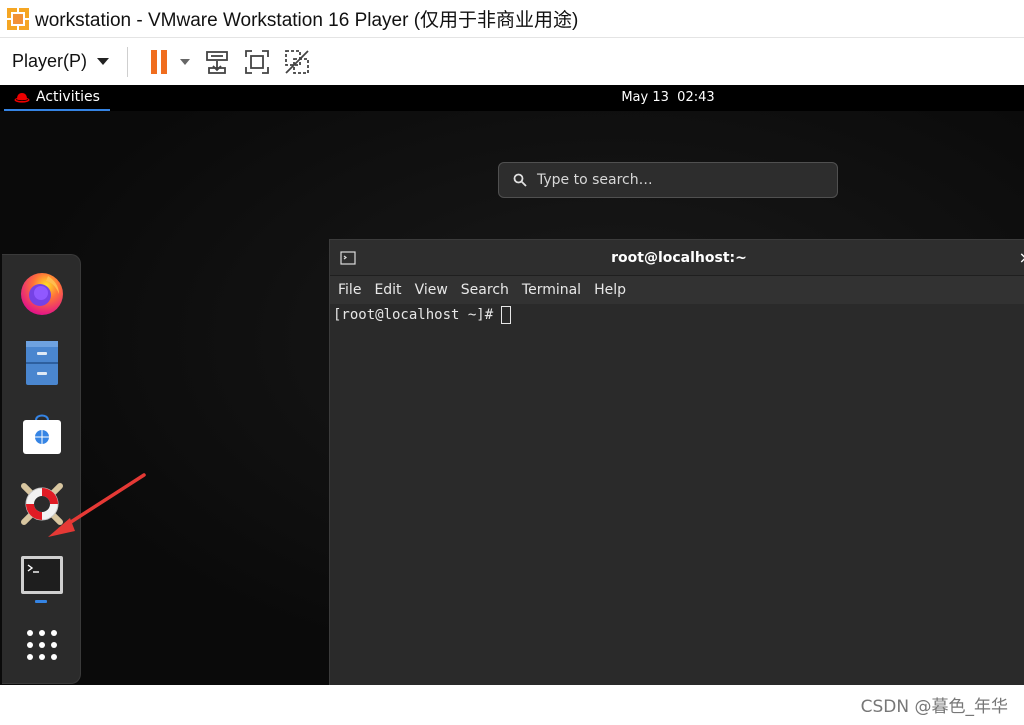  I want to click on gnome-top-bar: Activities May 13 02:43, so click(512, 98).